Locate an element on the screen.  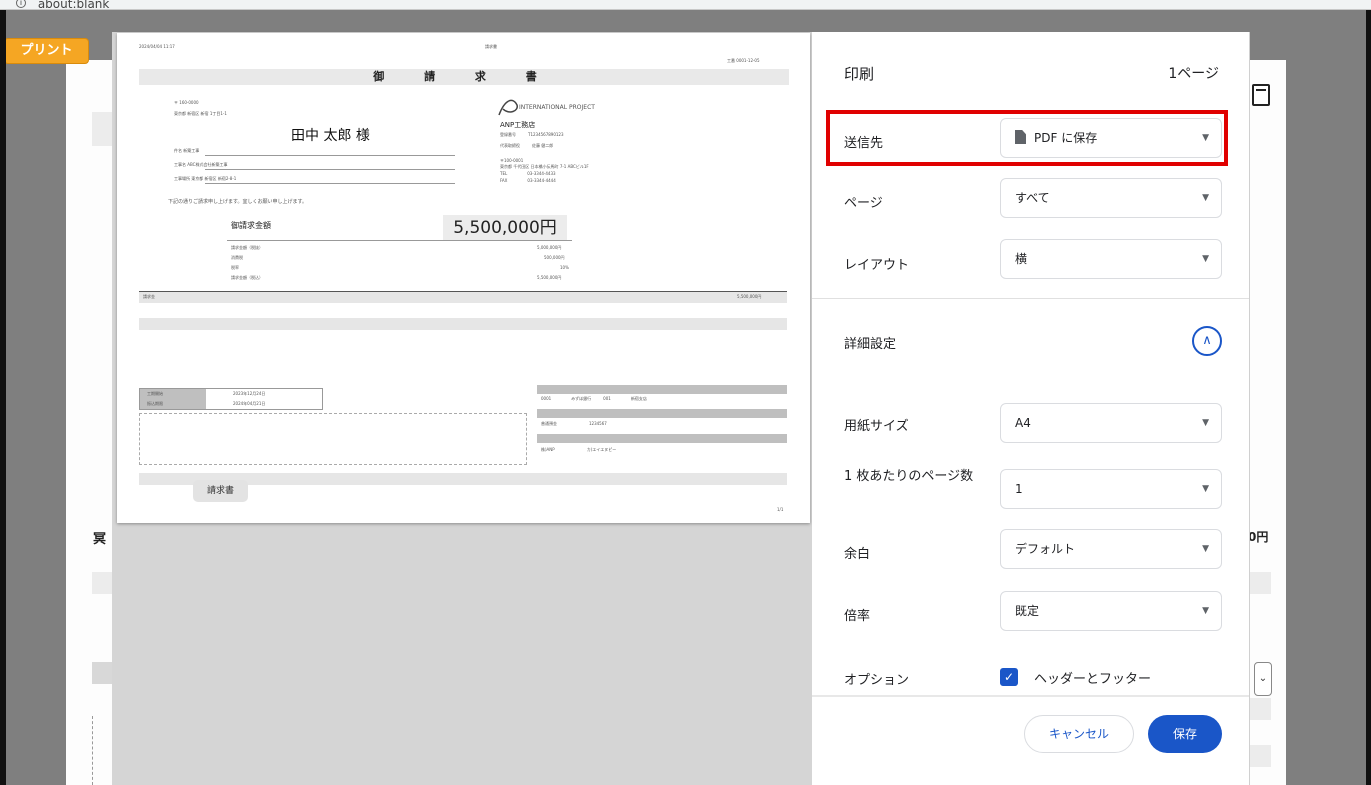
pages-per-sheet-select: 1 ▼ is located at coordinates (1111, 489).